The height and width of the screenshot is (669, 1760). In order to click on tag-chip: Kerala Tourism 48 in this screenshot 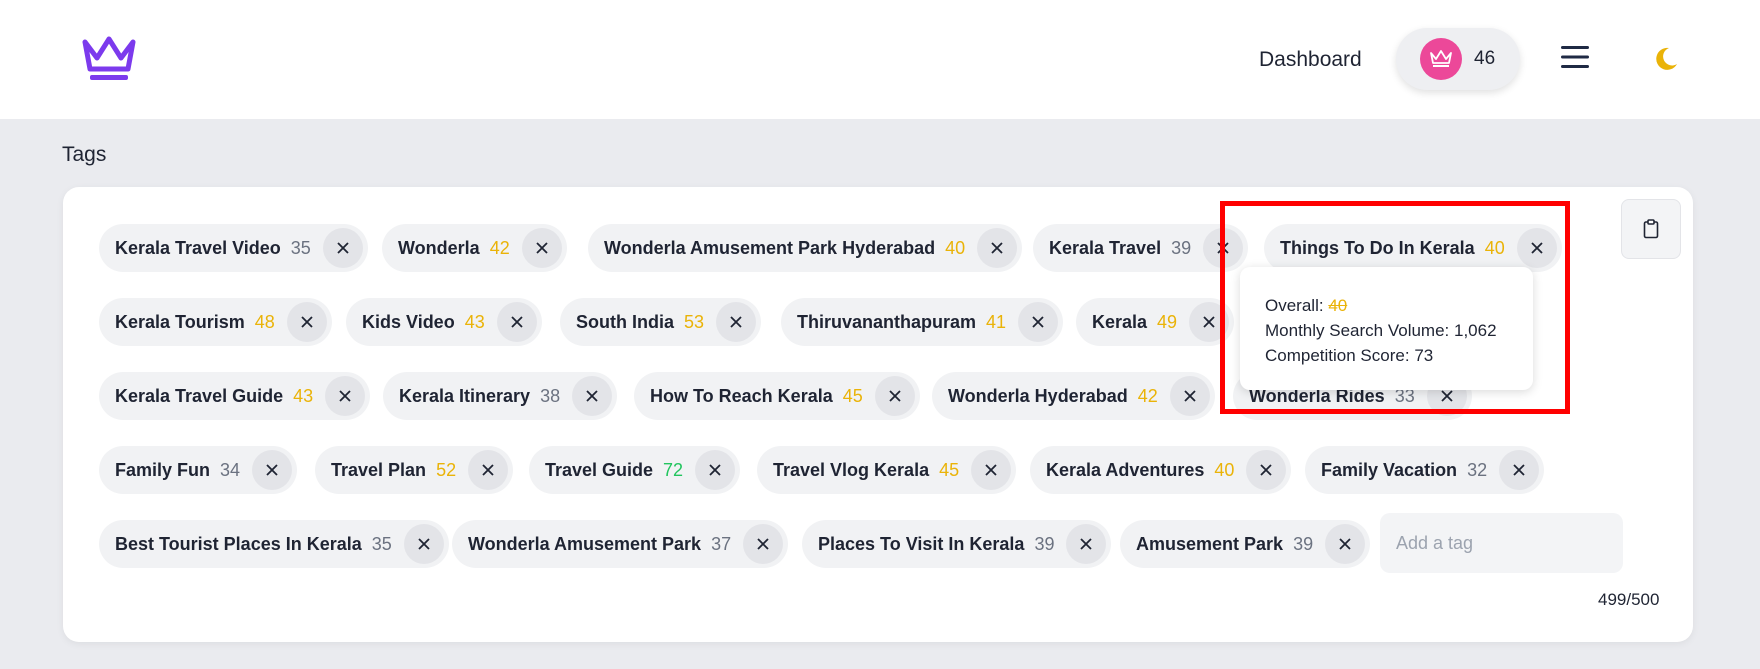, I will do `click(215, 322)`.